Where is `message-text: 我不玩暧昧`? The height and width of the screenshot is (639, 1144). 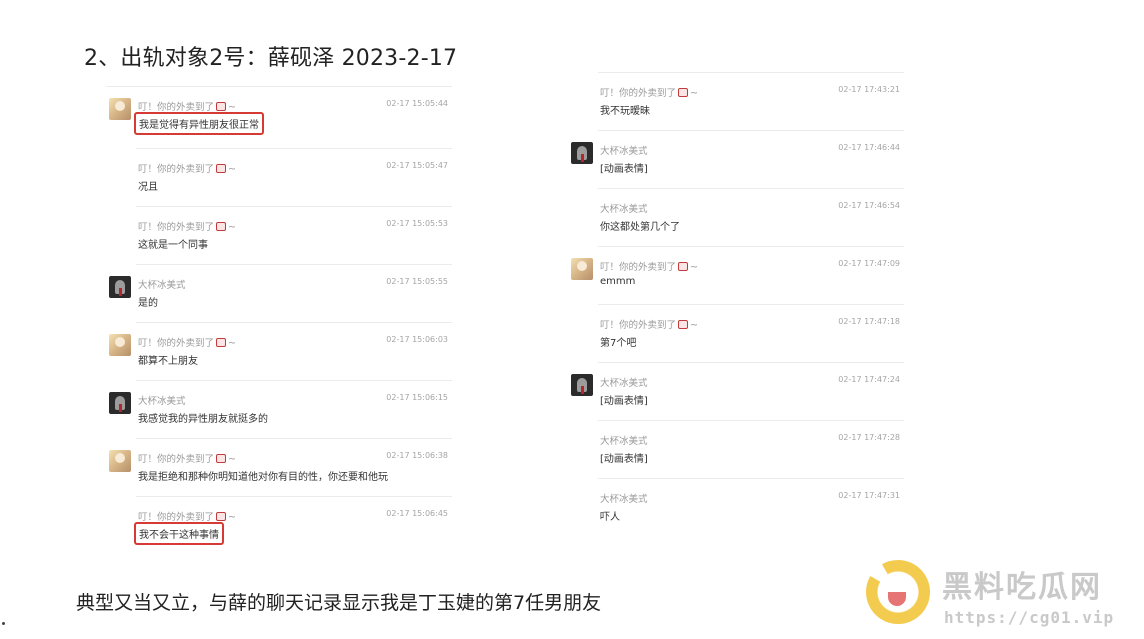
message-text: 我不玩暧昧 is located at coordinates (625, 111).